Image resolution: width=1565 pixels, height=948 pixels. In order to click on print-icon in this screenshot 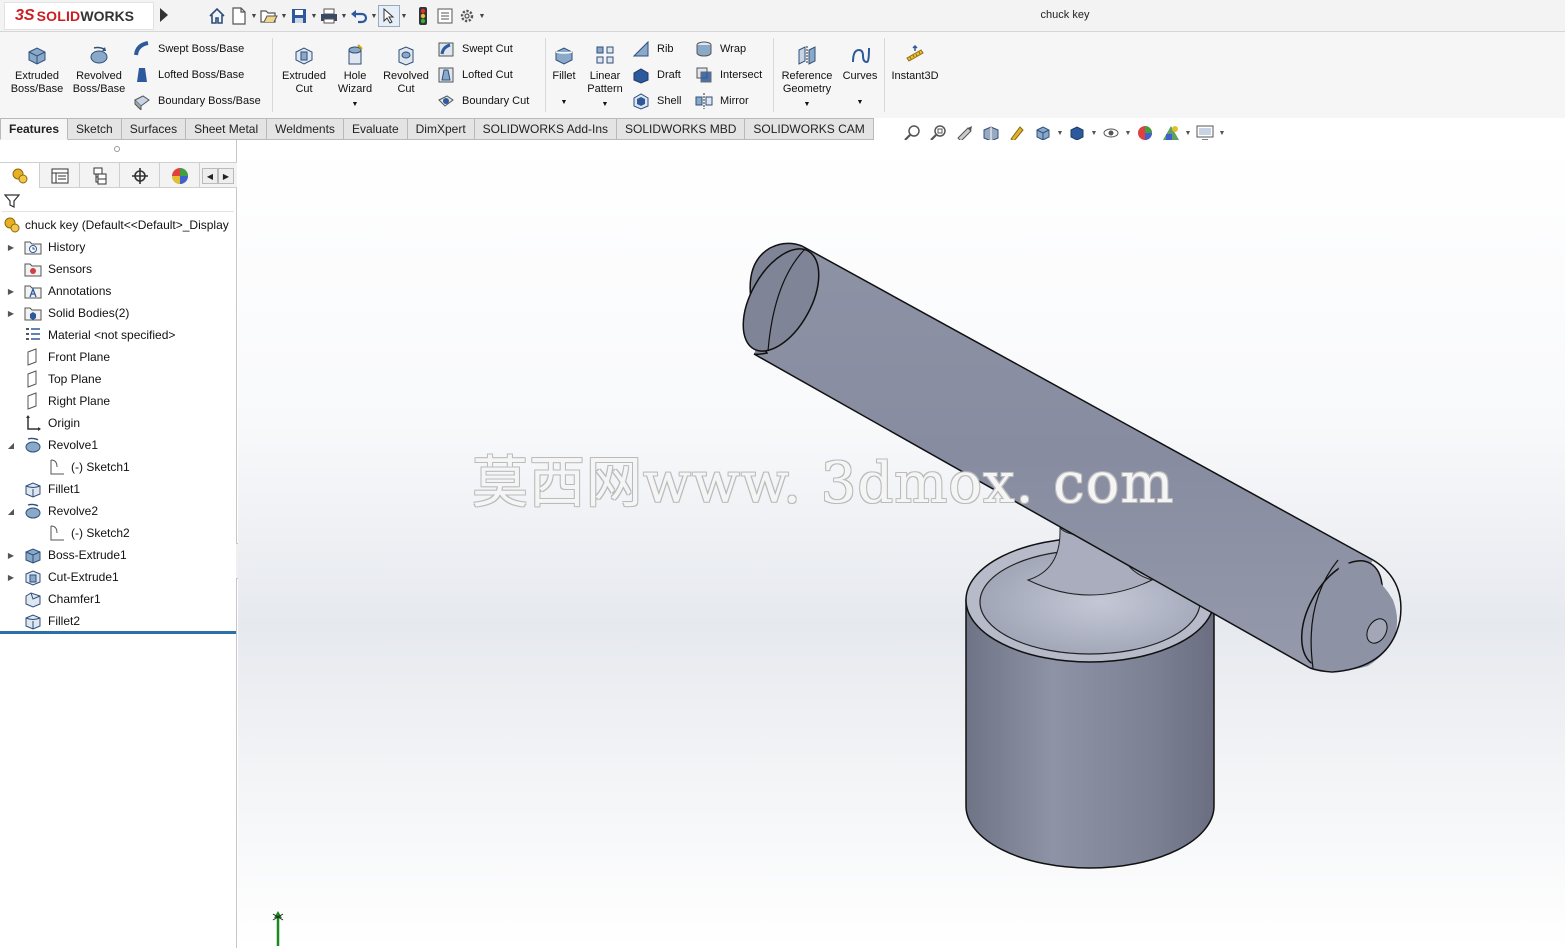, I will do `click(329, 16)`.